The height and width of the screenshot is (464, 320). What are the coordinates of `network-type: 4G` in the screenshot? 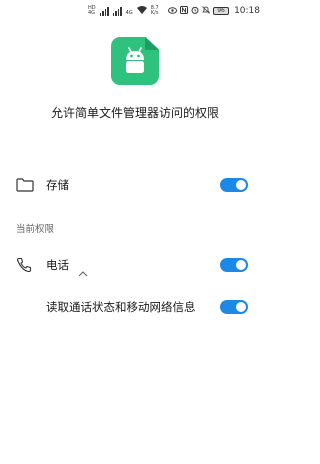 It's located at (129, 13).